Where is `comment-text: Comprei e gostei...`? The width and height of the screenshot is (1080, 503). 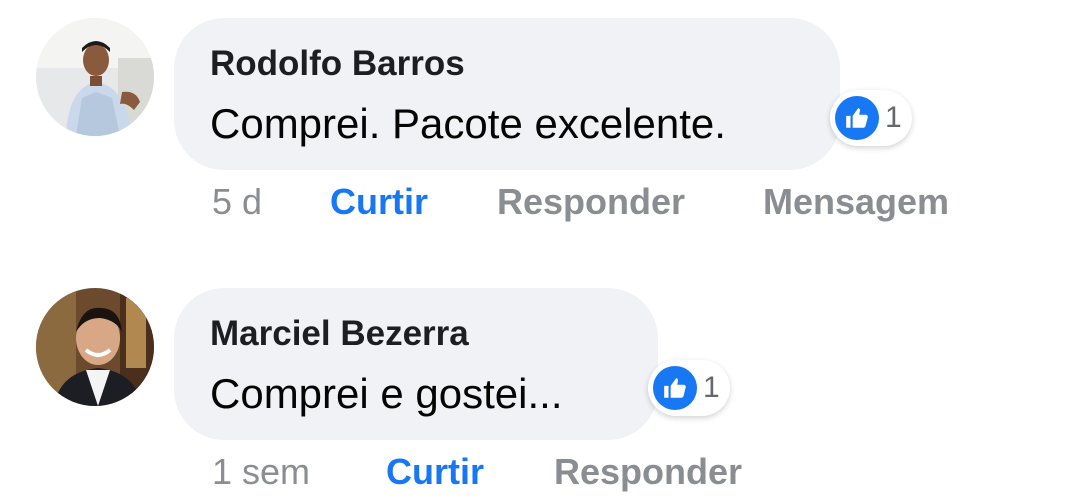
comment-text: Comprei e gostei... is located at coordinates (386, 393).